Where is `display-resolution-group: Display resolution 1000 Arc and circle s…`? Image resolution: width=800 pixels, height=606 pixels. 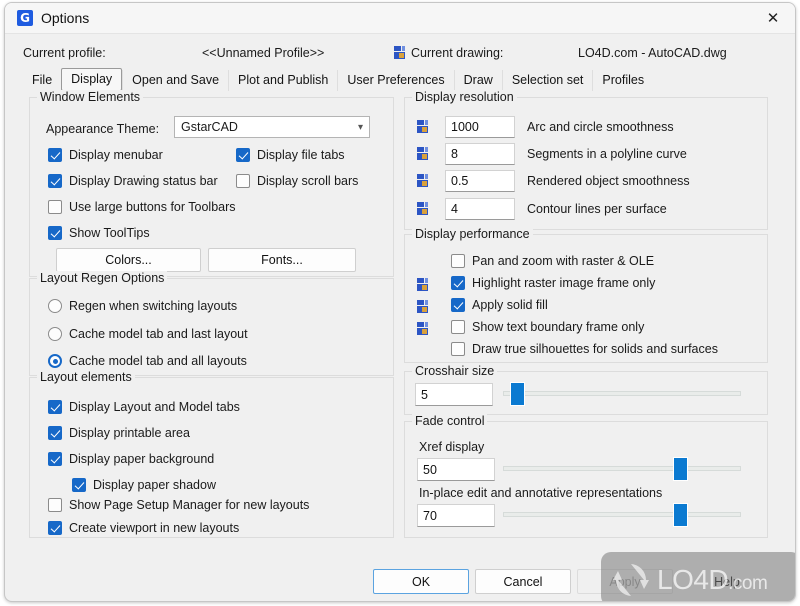 display-resolution-group: Display resolution 1000 Arc and circle s… is located at coordinates (586, 160).